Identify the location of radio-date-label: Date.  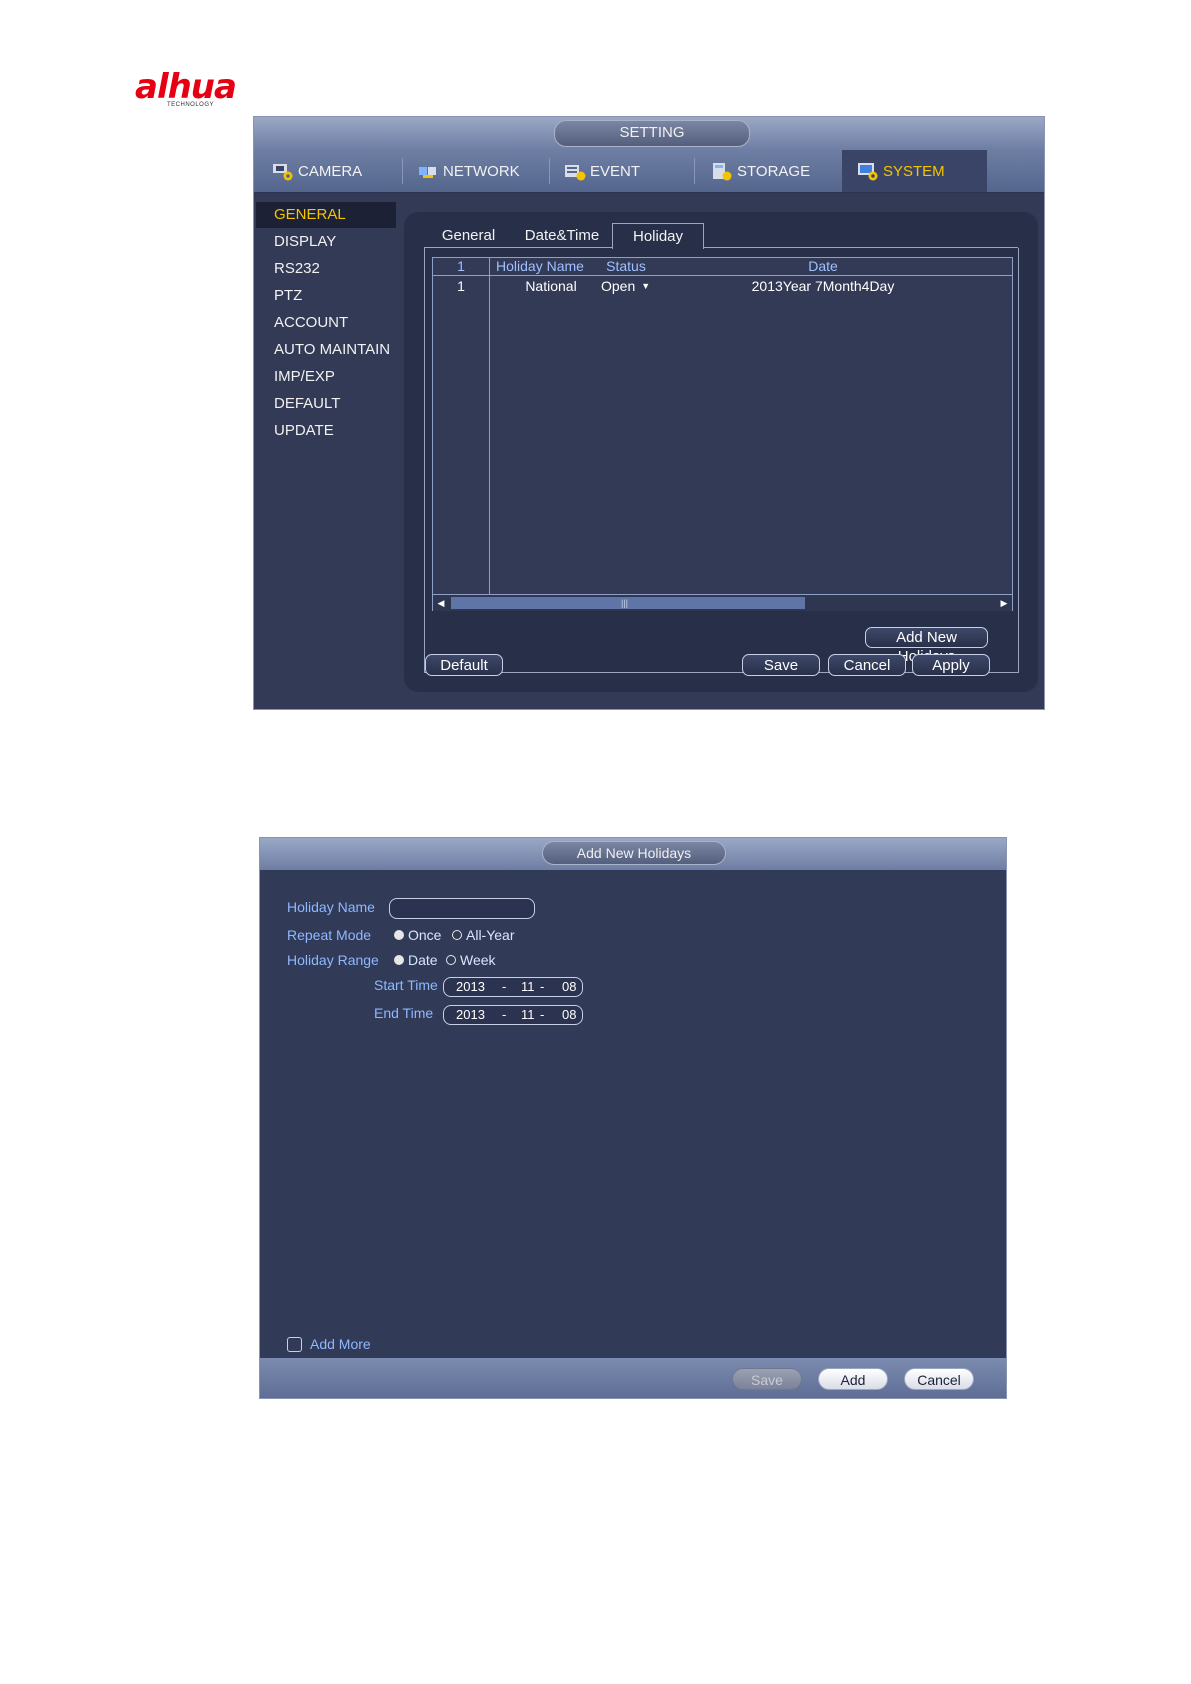
(423, 960).